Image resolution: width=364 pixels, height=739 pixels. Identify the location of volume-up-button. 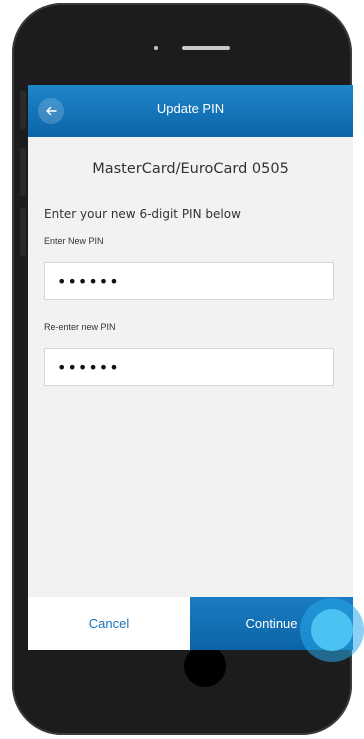
(23, 172).